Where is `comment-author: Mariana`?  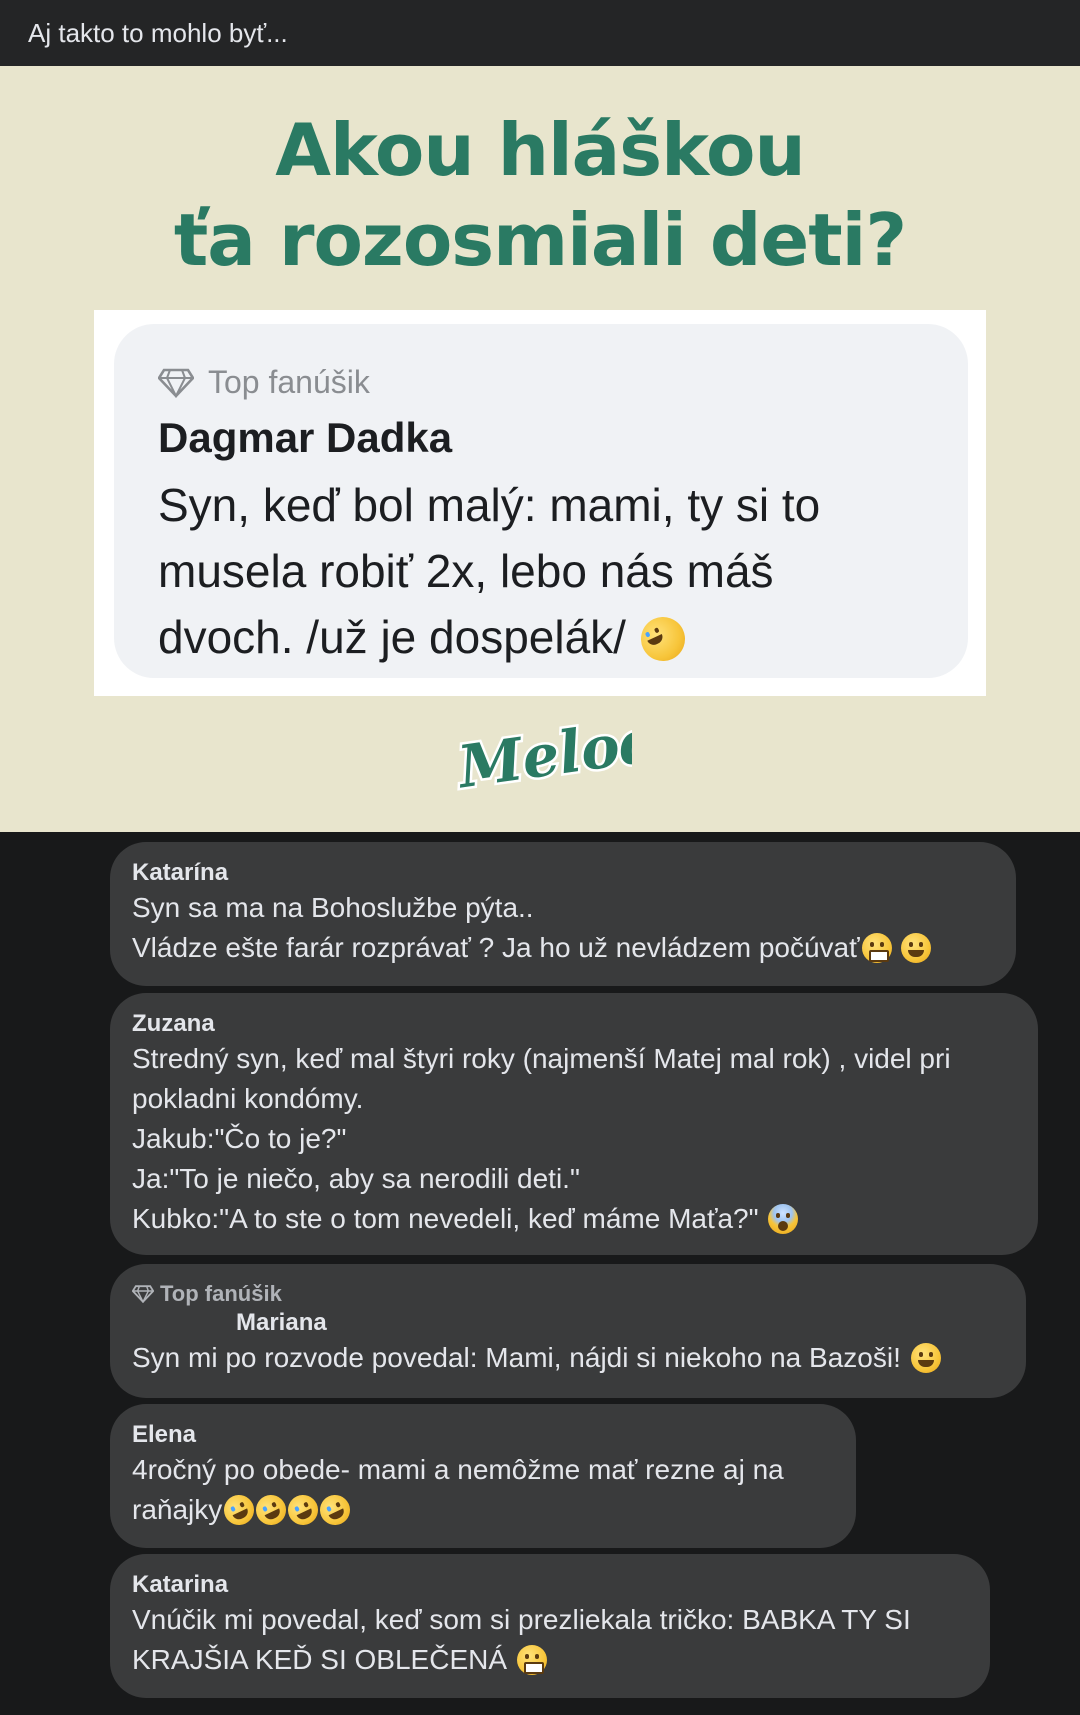 comment-author: Mariana is located at coordinates (568, 1323).